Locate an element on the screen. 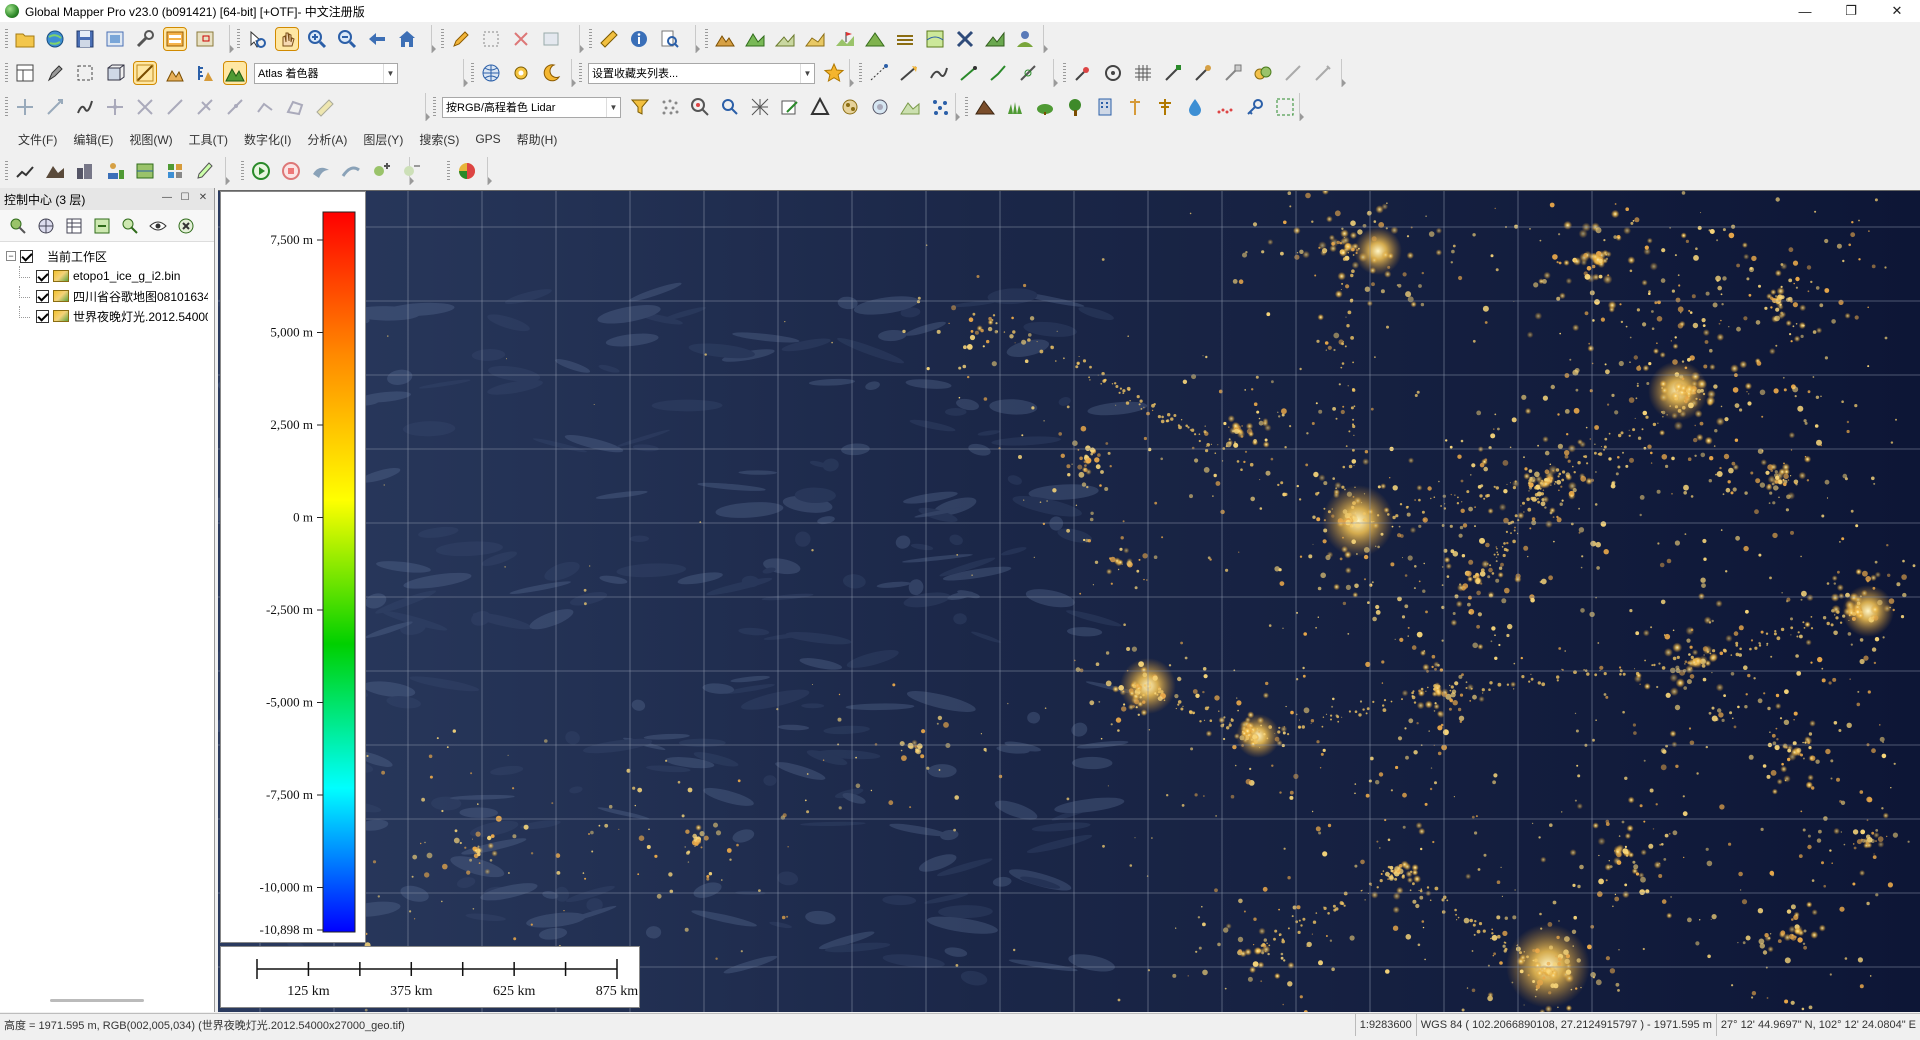 This screenshot has width=1920, height=1040. save-icon is located at coordinates (85, 39).